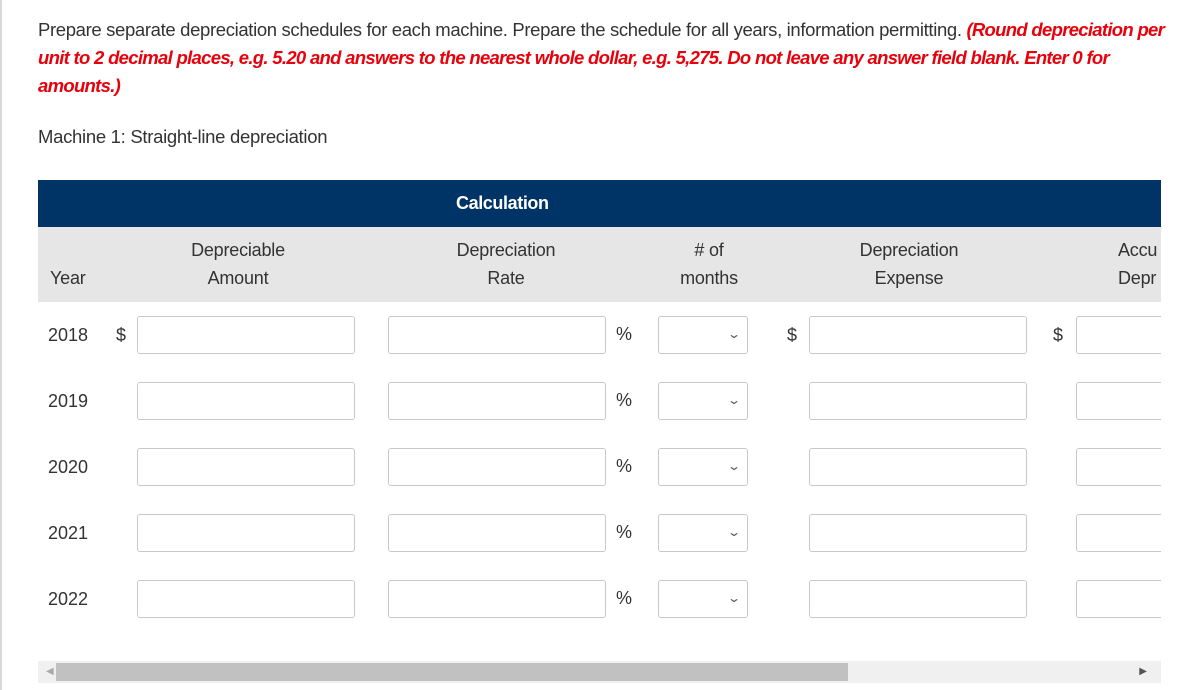 The height and width of the screenshot is (690, 1186). I want to click on calculation-header: Calculation, so click(502, 203).